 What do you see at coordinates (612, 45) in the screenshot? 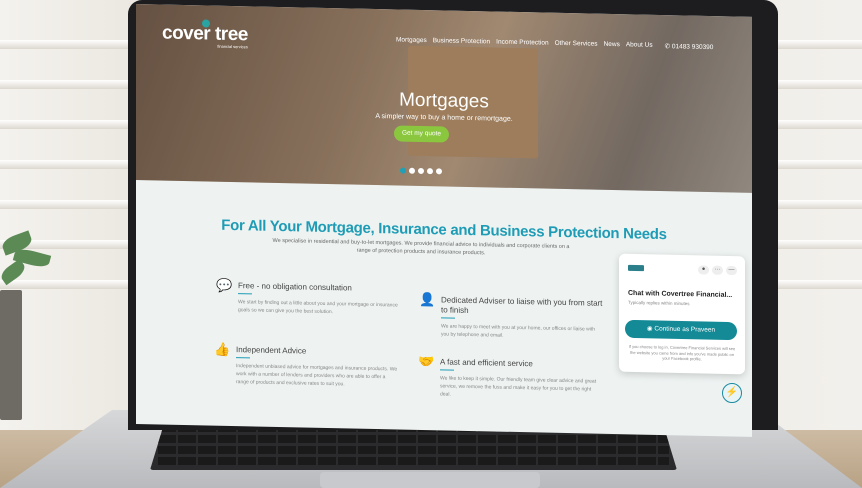
I see `nav-news: News` at bounding box center [612, 45].